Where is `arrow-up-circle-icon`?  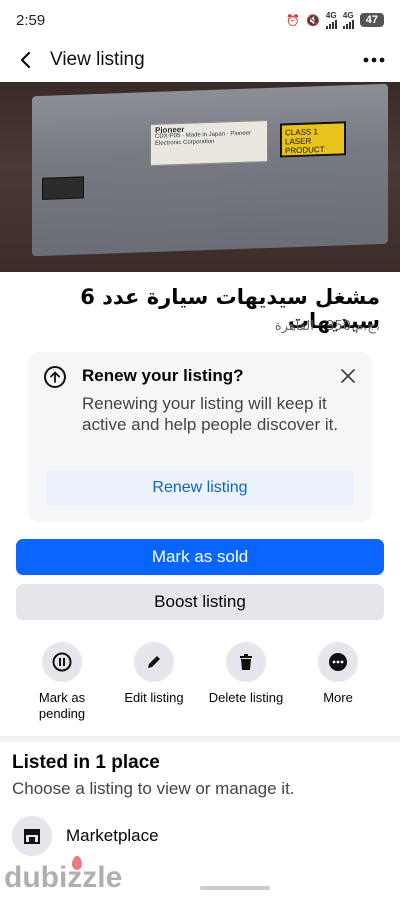 arrow-up-circle-icon is located at coordinates (55, 377).